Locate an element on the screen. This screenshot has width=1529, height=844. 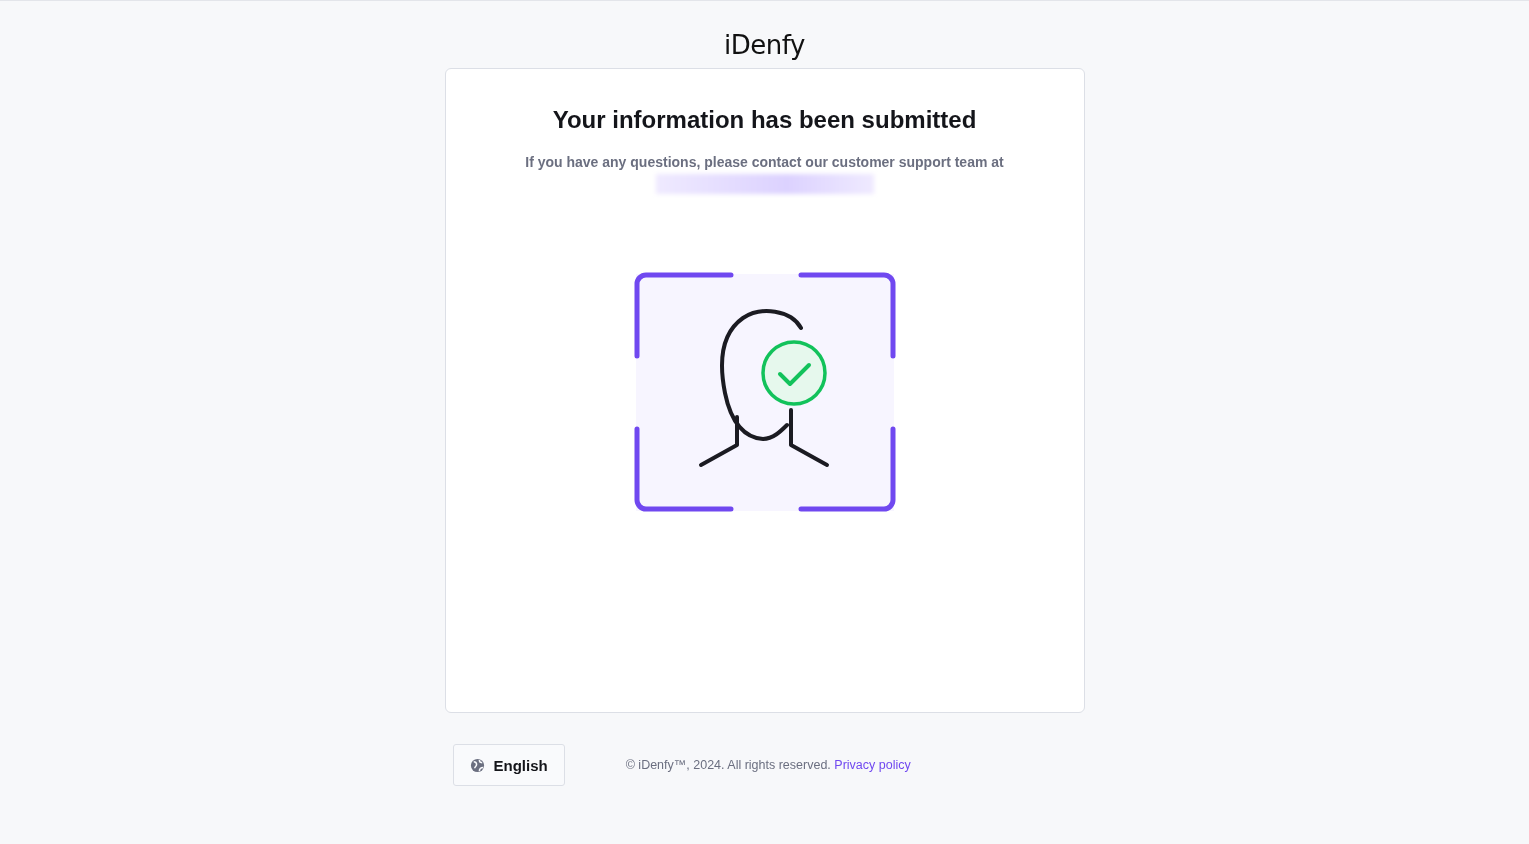
support-message: If you have any questions, please contact our customer support team at is located at coordinates (764, 162).